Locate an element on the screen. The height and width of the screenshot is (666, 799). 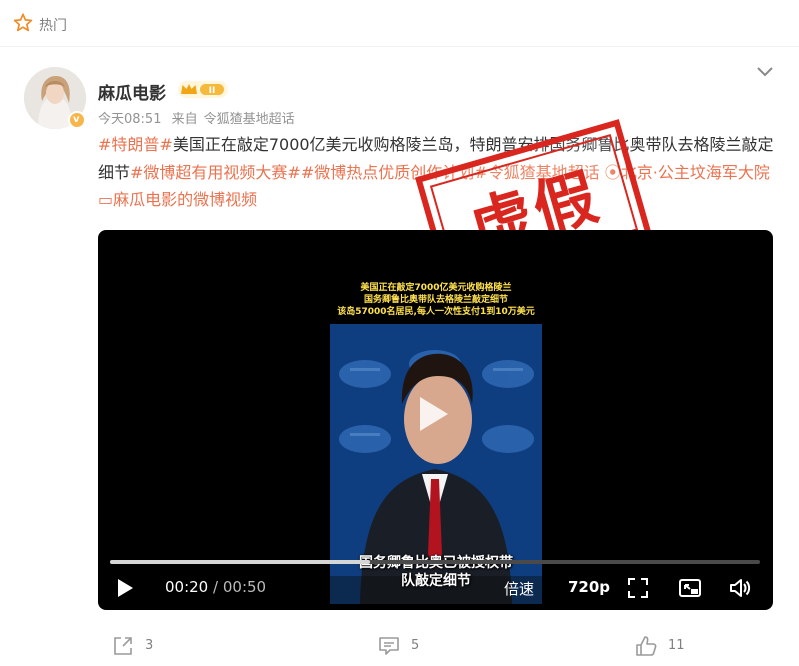
hashtag-link: #特朗普# is located at coordinates (135, 144).